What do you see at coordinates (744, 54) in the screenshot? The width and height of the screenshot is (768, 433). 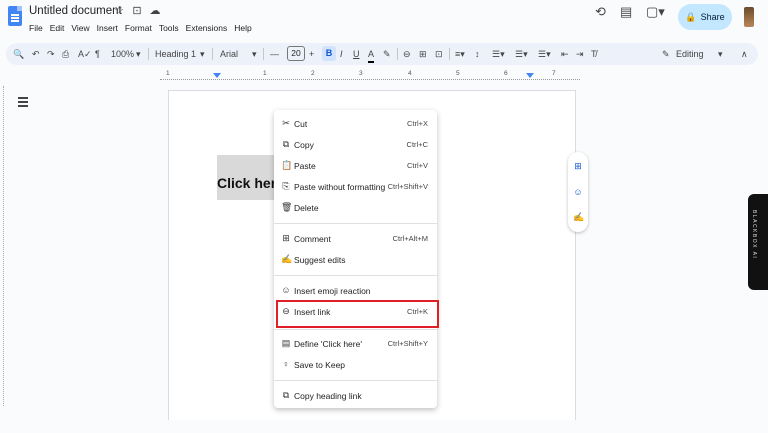 I see `collapse-toolbar-icon: ∧` at bounding box center [744, 54].